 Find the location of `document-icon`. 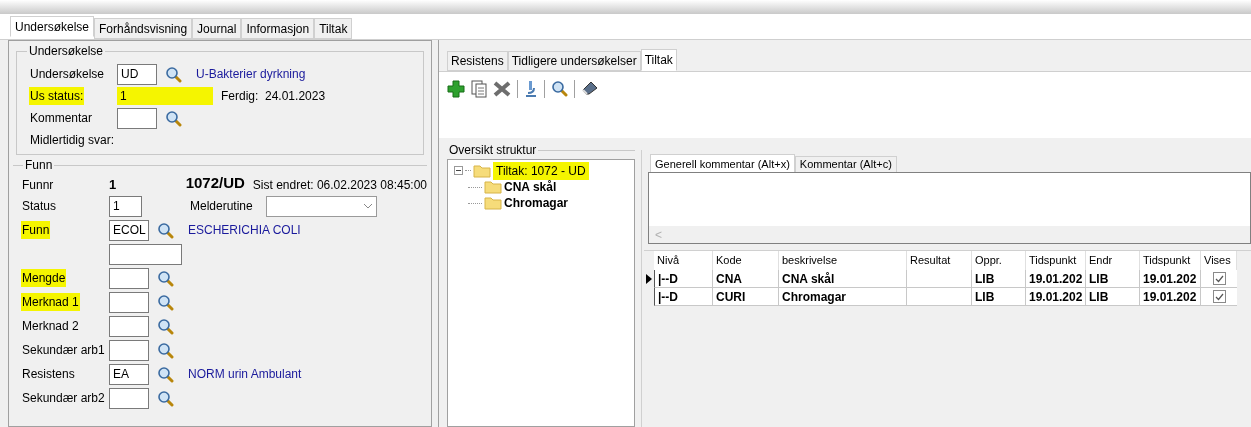

document-icon is located at coordinates (479, 89).